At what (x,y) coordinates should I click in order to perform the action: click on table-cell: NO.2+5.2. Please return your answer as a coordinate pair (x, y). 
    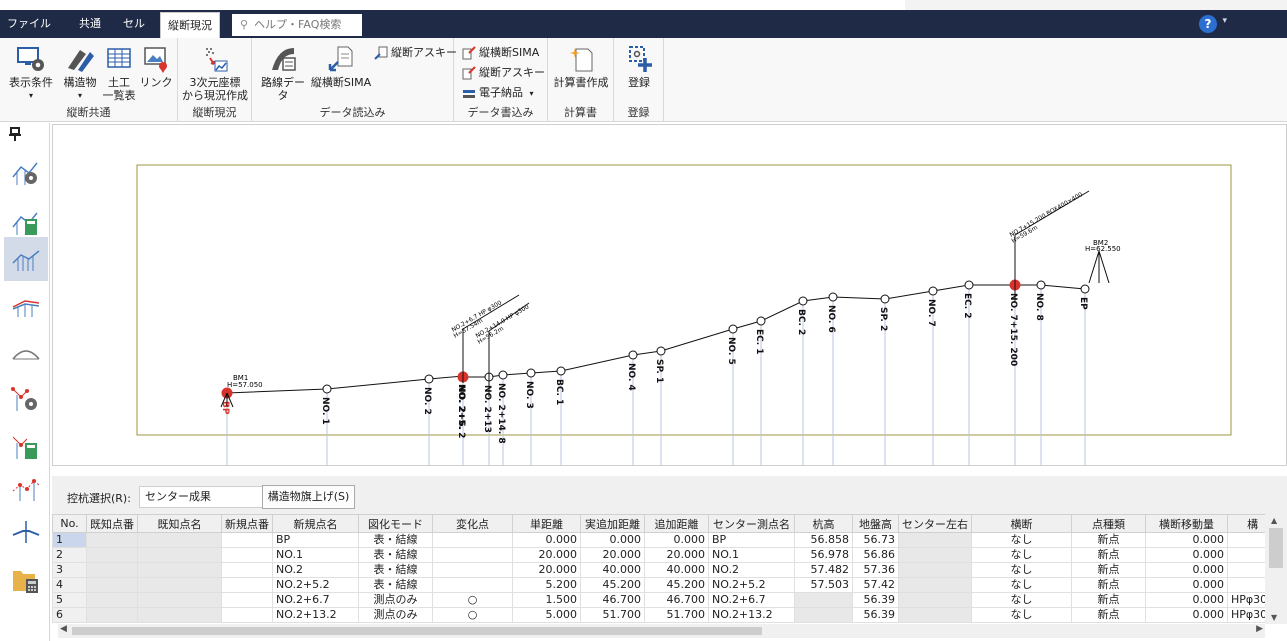
    Looking at the image, I should click on (751, 585).